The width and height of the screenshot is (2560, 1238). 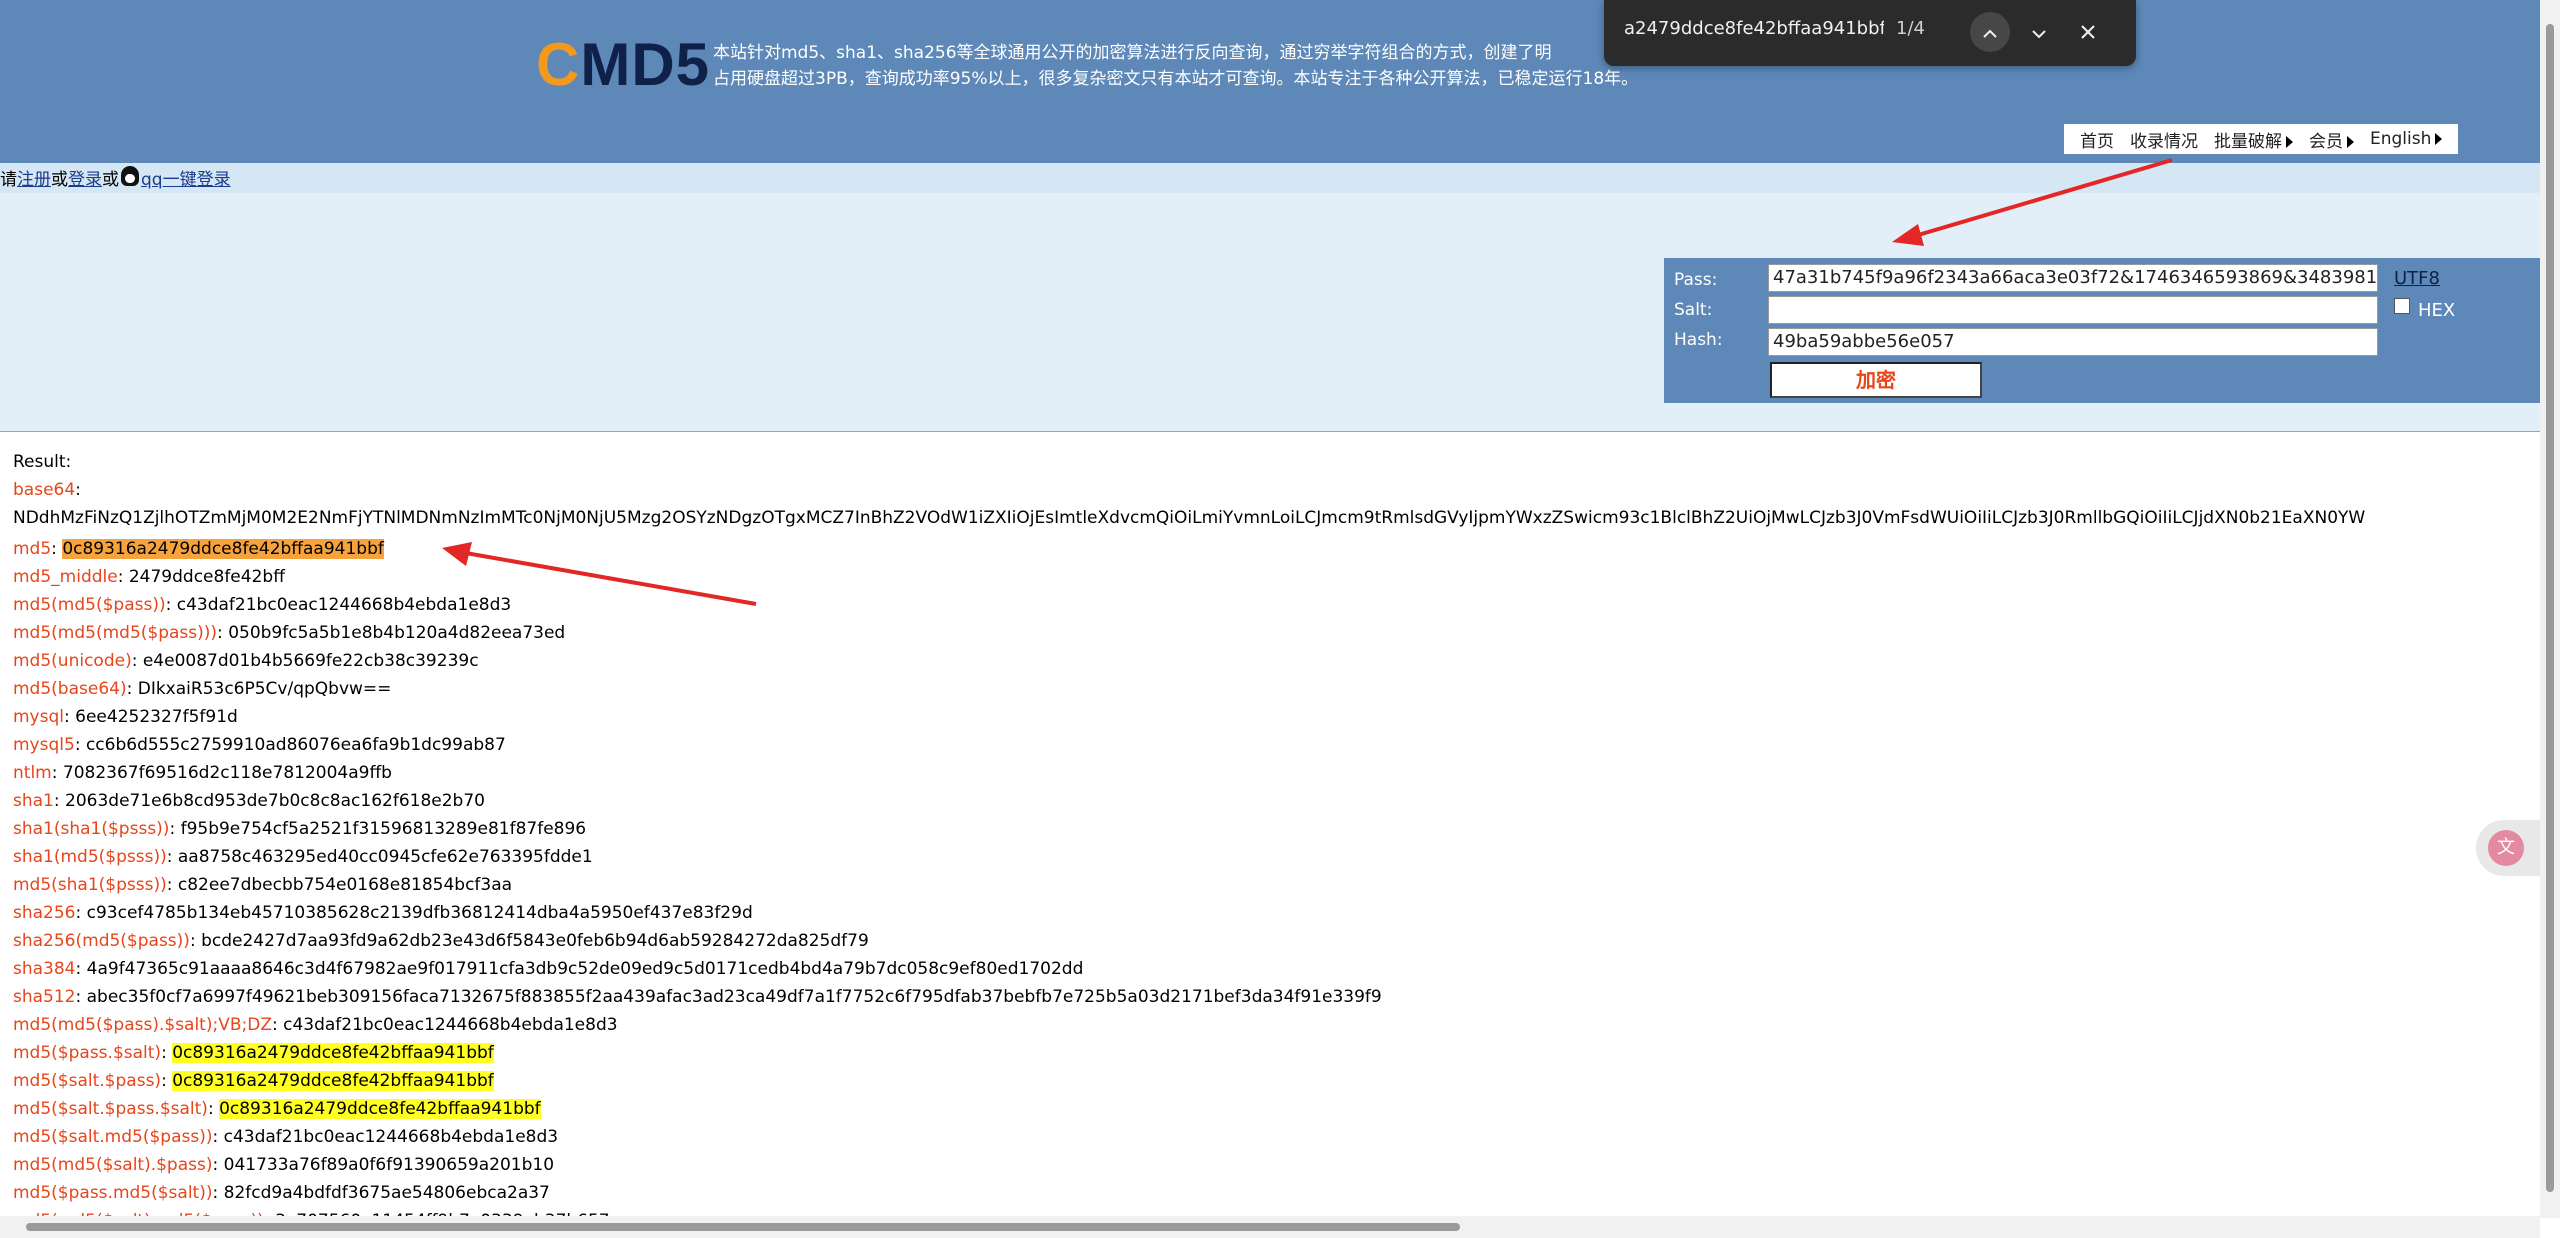 What do you see at coordinates (2097, 139) in the screenshot?
I see `nav-home: 首页` at bounding box center [2097, 139].